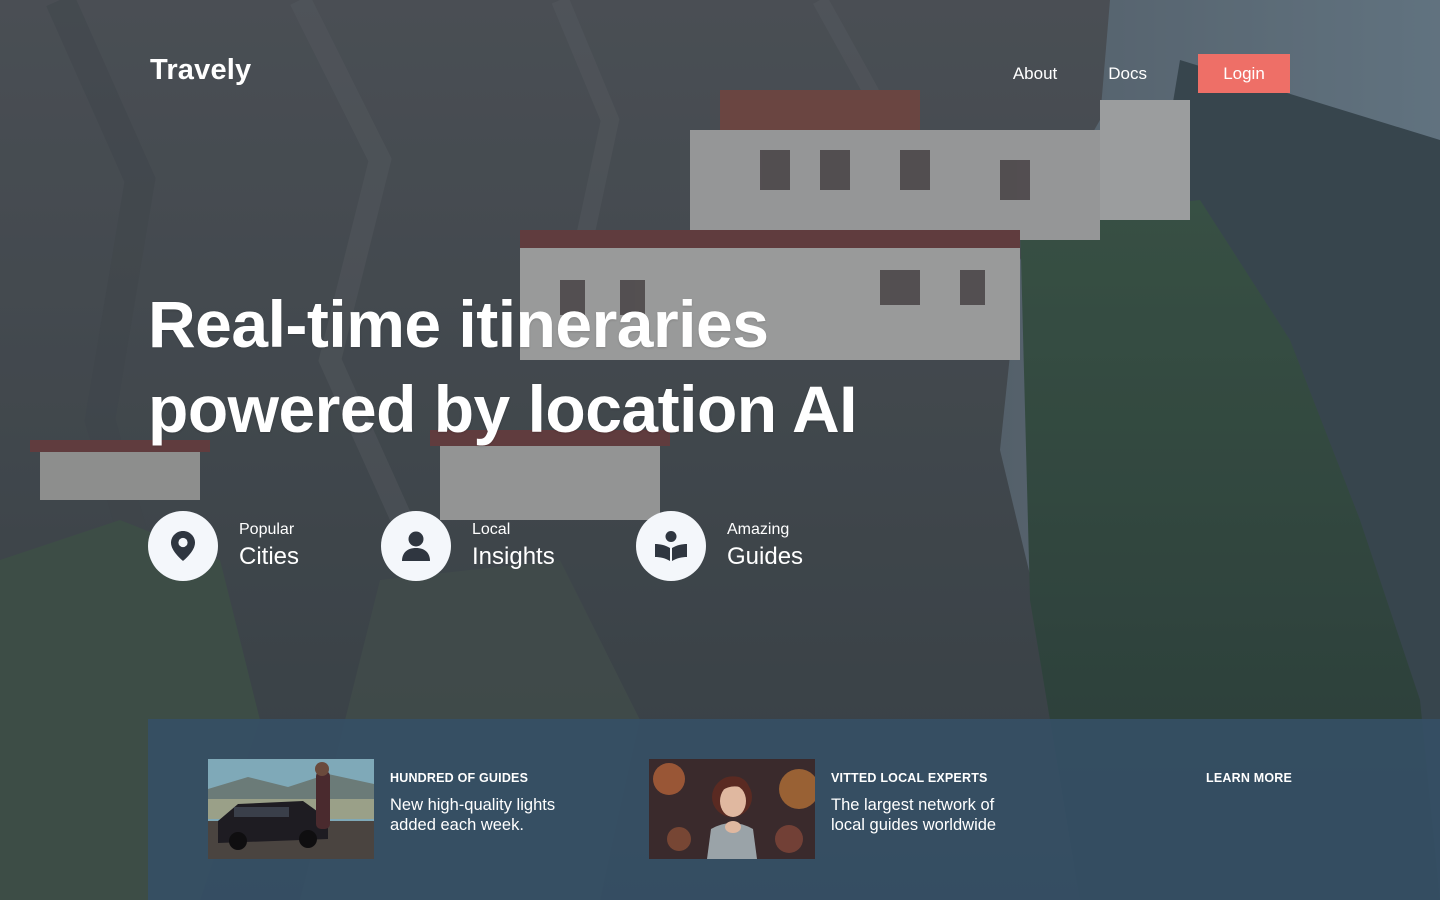 The image size is (1440, 900). I want to click on feature-big-label: Cities, so click(269, 556).